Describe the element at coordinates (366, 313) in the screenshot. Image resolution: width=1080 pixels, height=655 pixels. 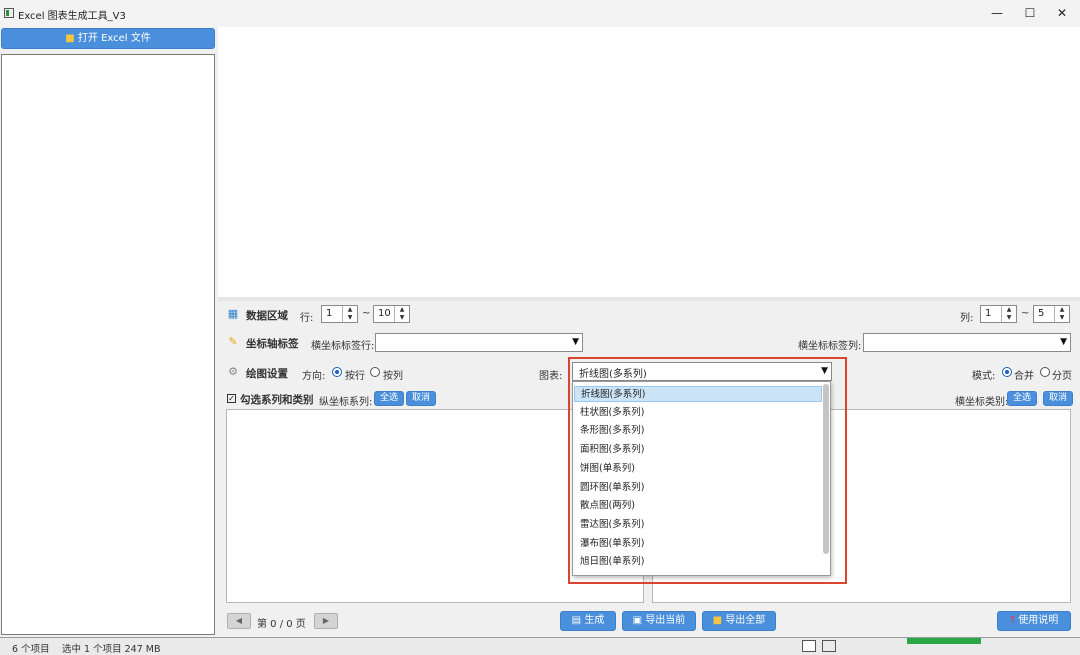
I see `row-tilde: ~` at that location.